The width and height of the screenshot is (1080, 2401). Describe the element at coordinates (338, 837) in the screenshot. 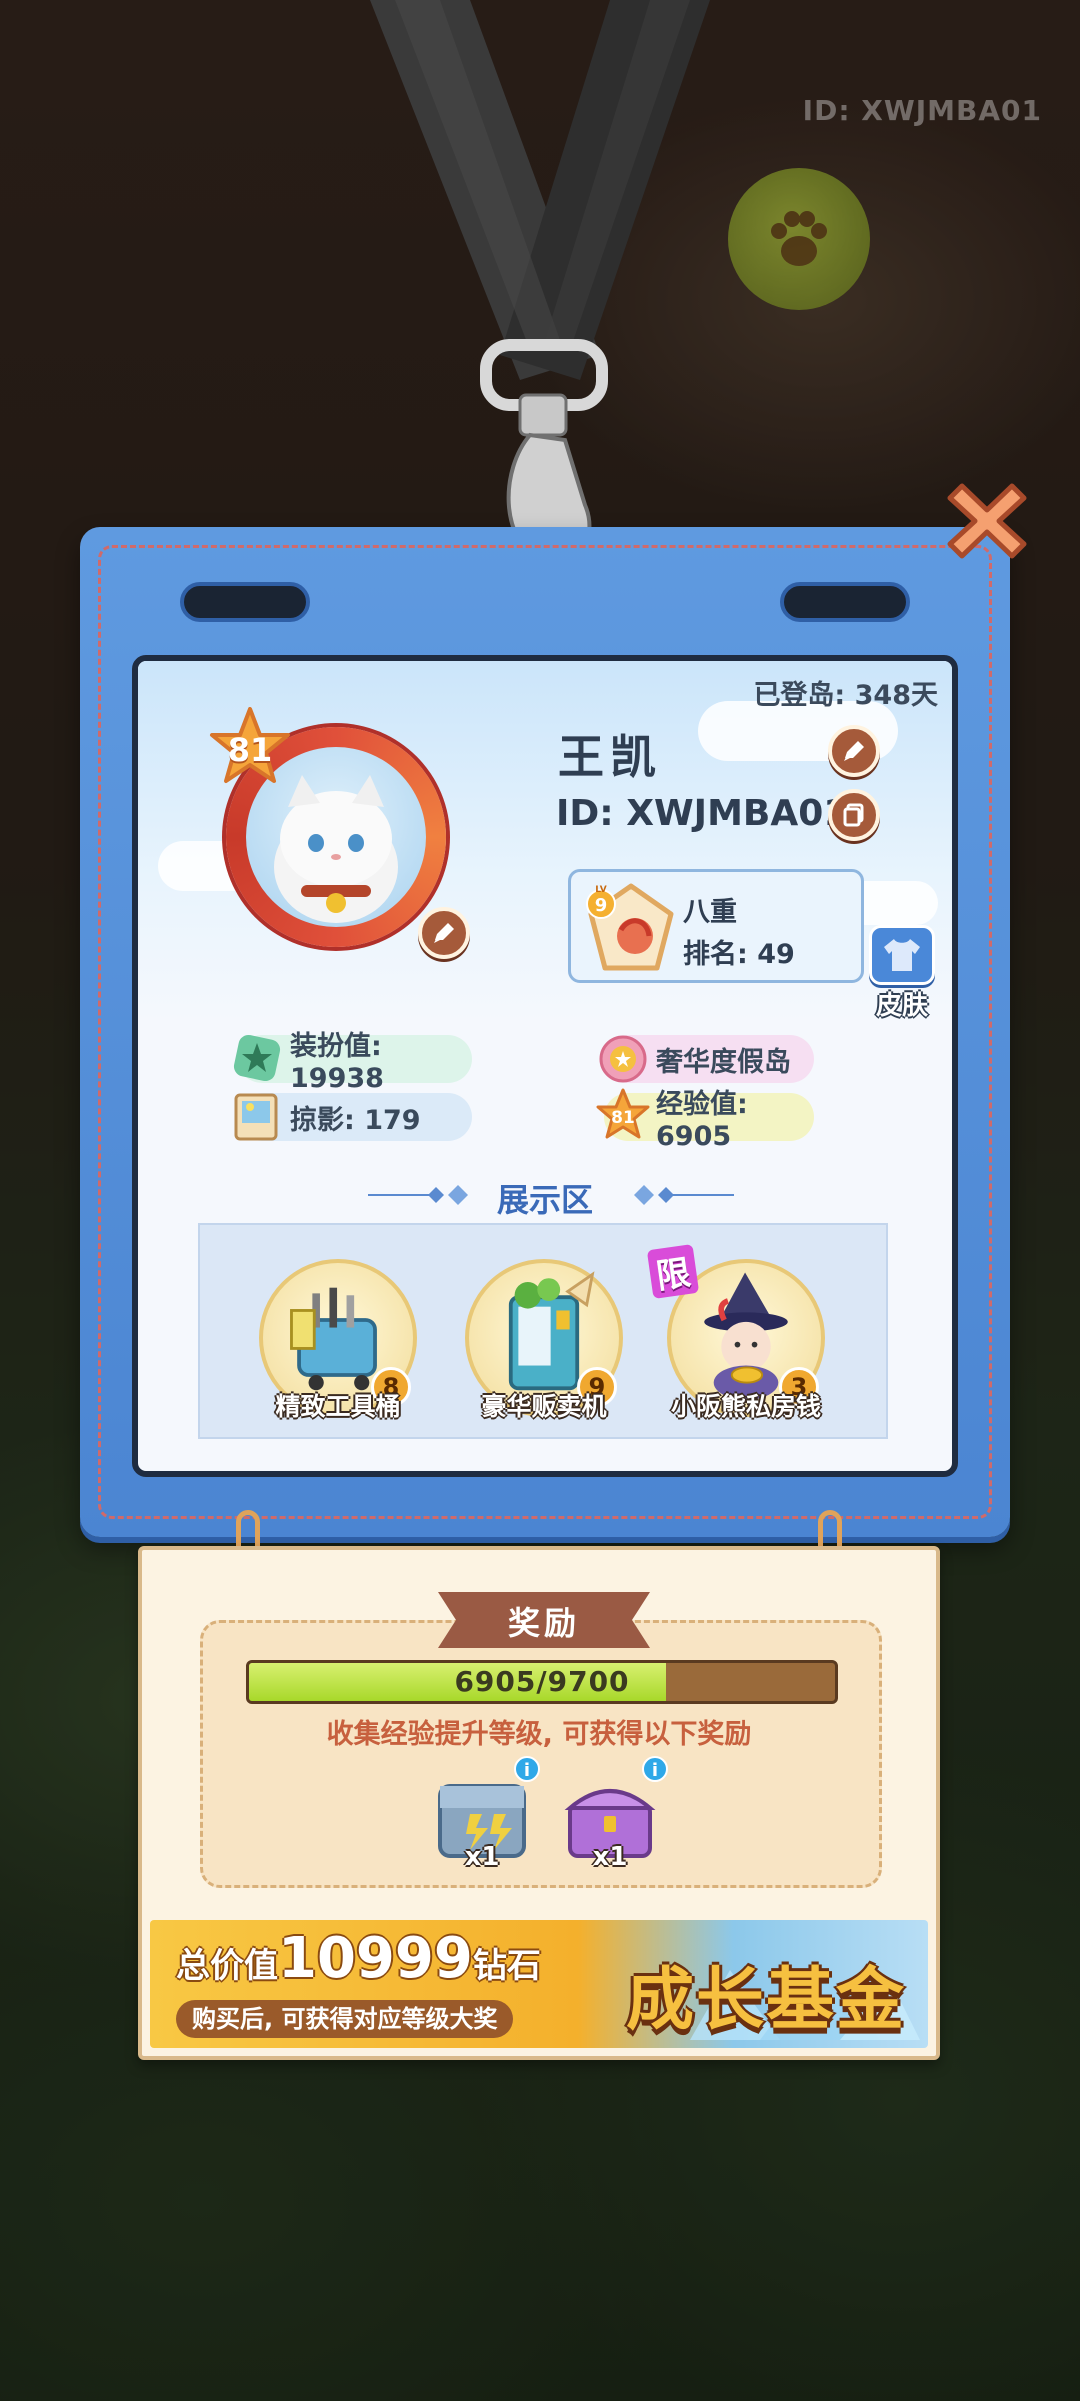

I see `avatar: 81` at that location.